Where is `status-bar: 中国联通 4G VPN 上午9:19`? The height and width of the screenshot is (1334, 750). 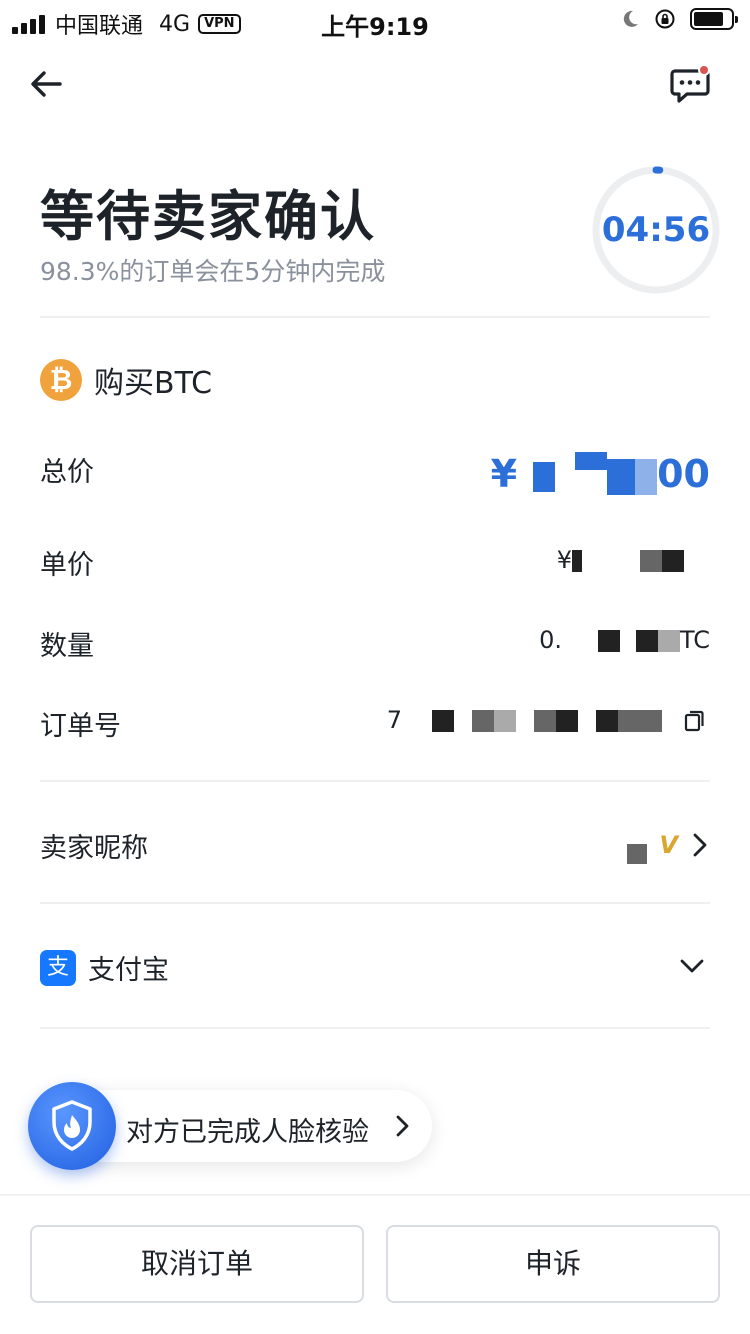
status-bar: 中国联通 4G VPN 上午9:19 is located at coordinates (375, 21).